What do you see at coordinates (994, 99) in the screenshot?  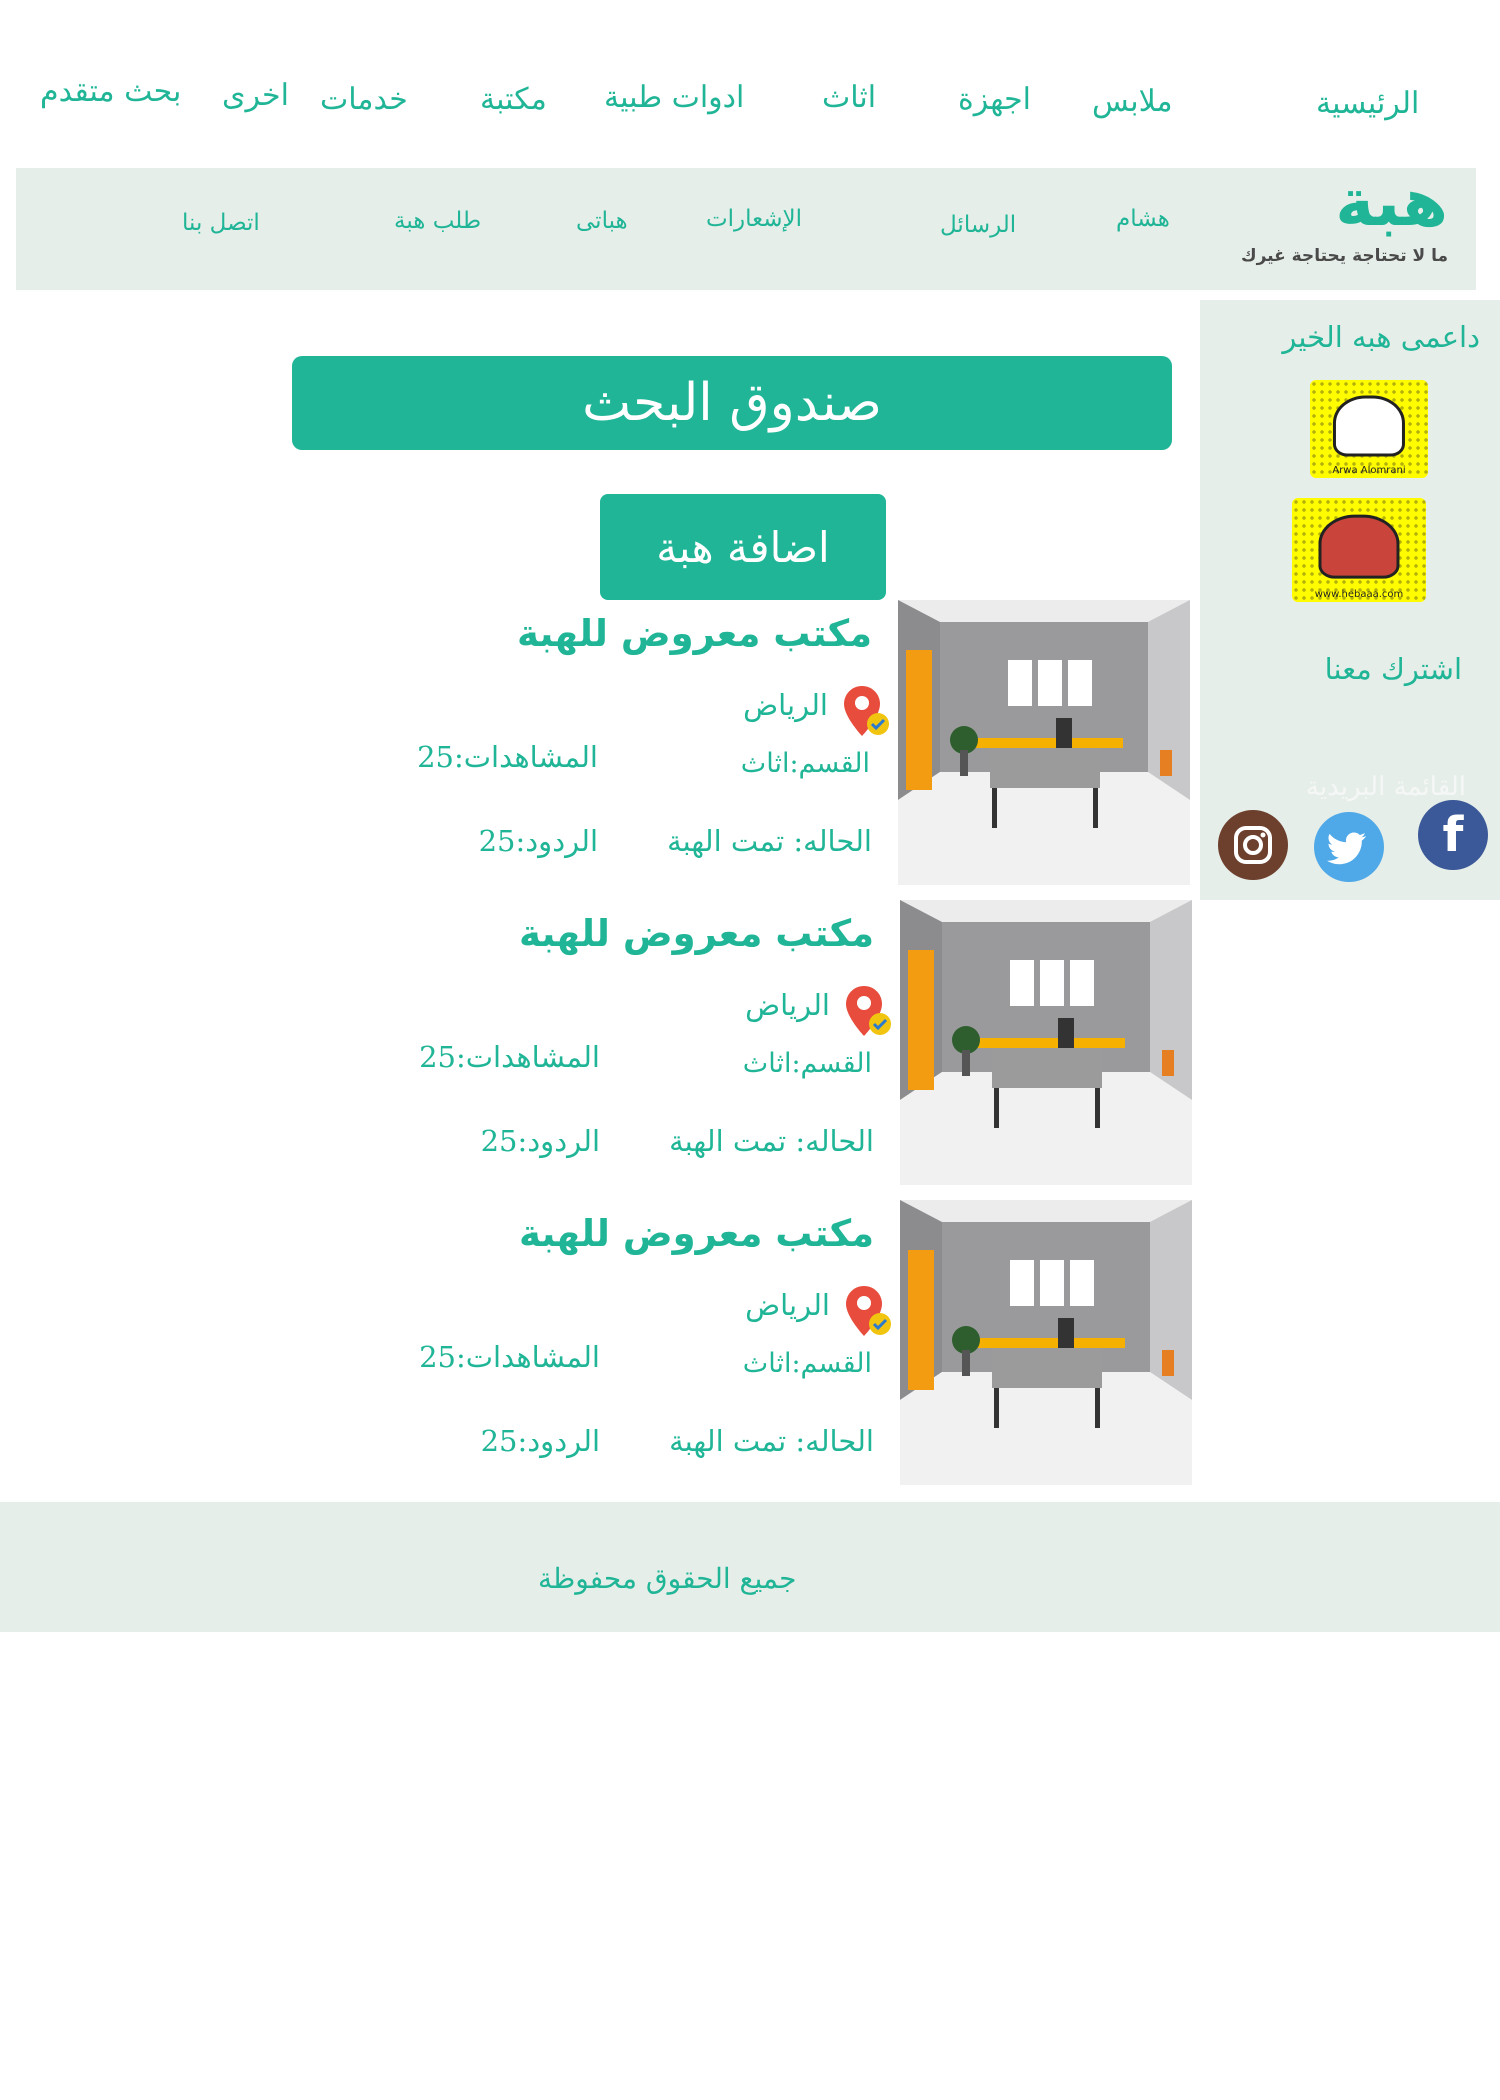 I see `nav-devices: اجهزة` at bounding box center [994, 99].